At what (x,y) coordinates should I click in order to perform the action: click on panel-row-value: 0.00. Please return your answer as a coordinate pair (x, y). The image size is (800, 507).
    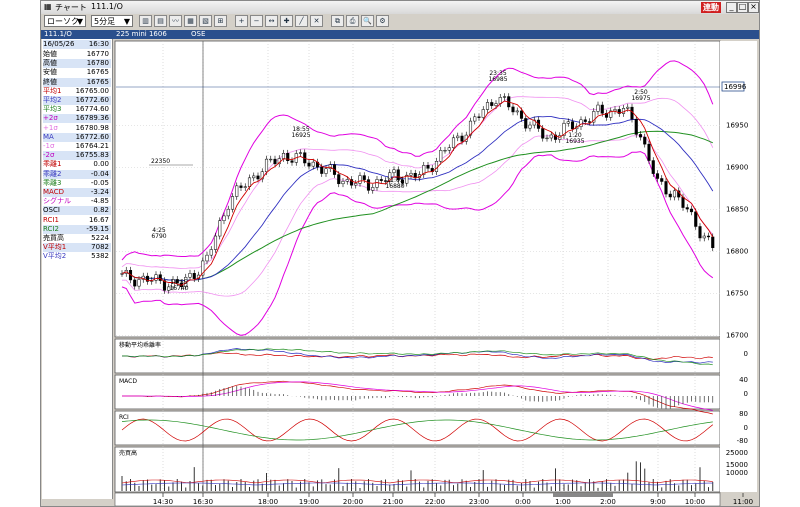
    Looking at the image, I should click on (101, 164).